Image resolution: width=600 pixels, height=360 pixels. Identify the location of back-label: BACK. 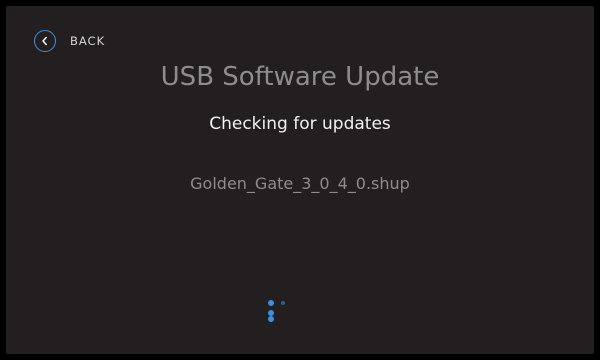
(88, 41).